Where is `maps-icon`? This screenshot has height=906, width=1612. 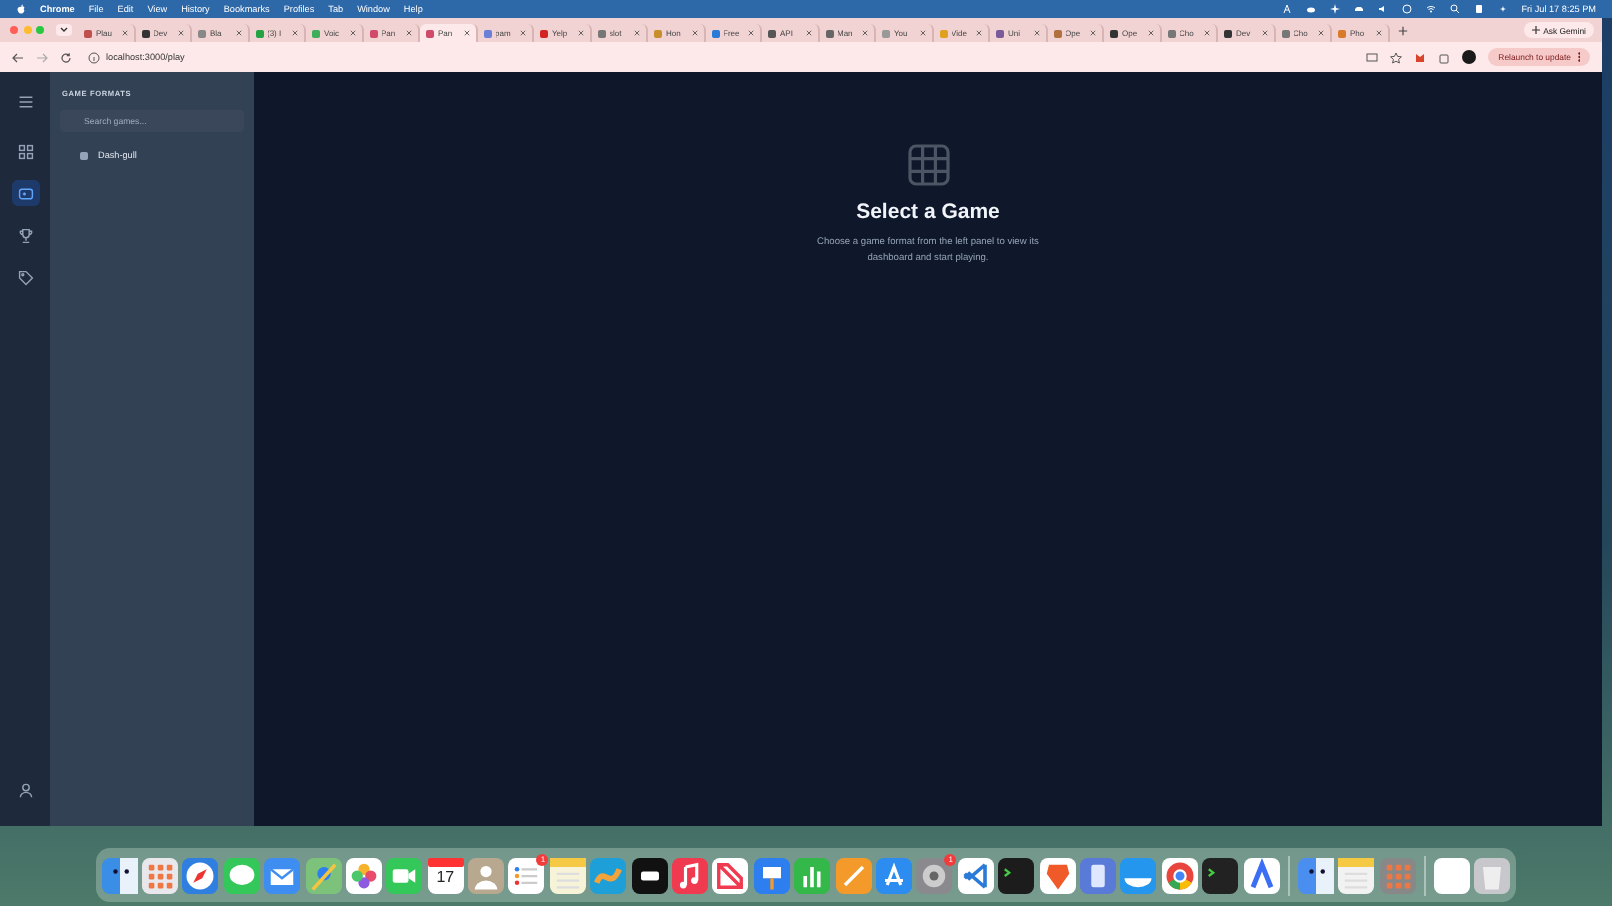
maps-icon is located at coordinates (323, 875).